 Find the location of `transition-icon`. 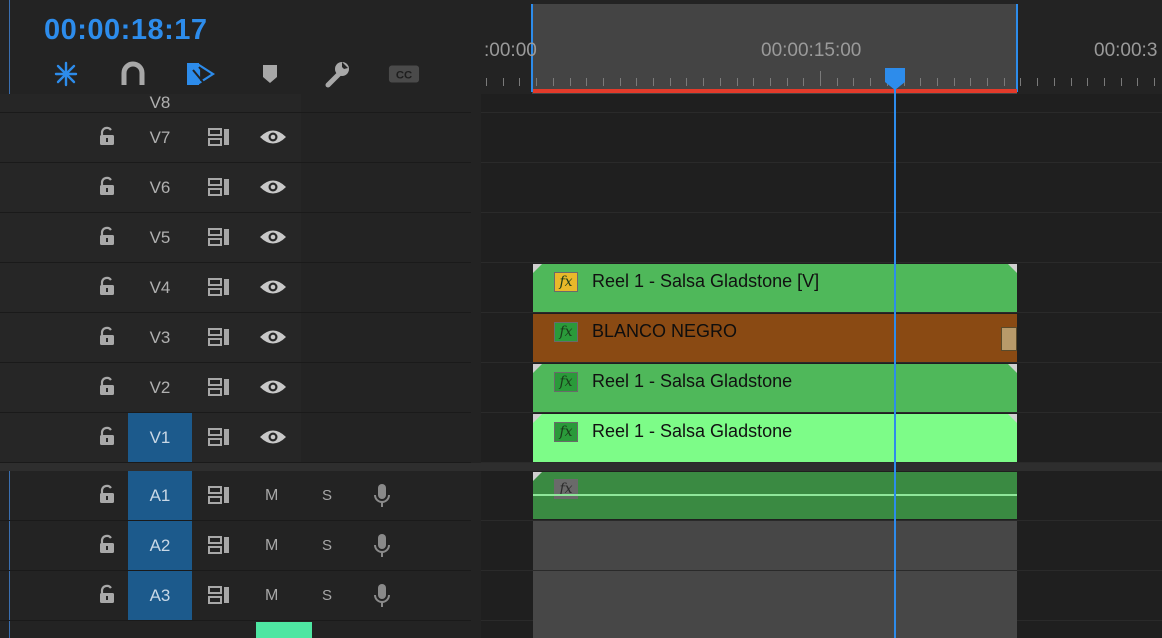

transition-icon is located at coordinates (1009, 339).